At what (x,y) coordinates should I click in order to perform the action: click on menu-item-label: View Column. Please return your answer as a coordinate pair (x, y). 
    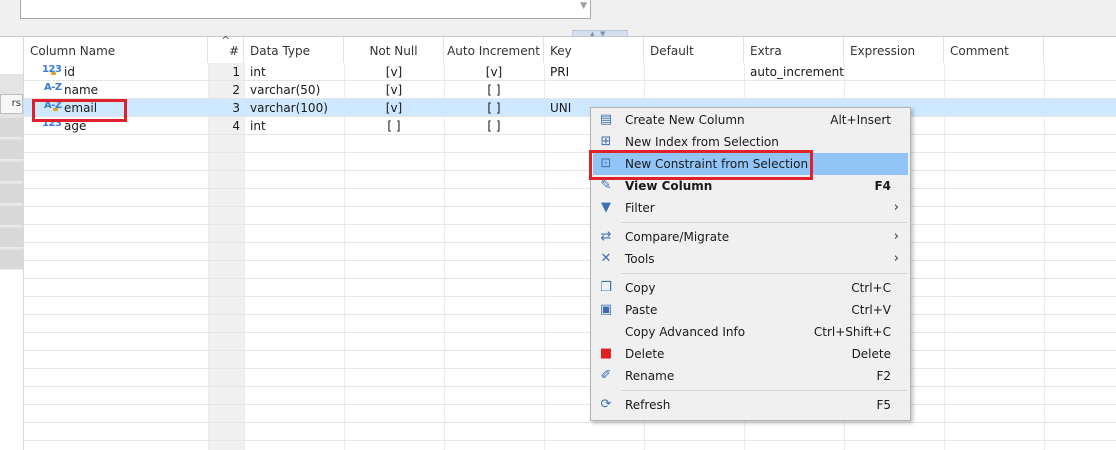
    Looking at the image, I should click on (669, 186).